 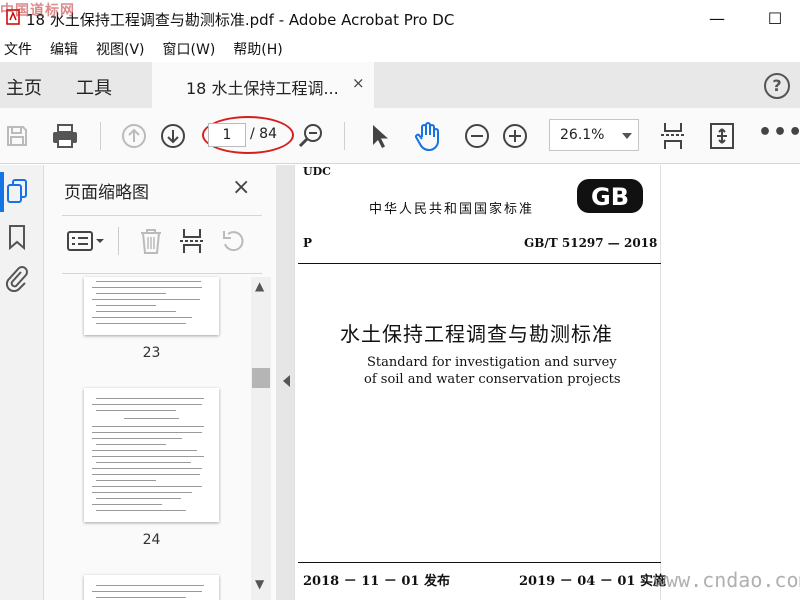 I want to click on chevron-down-icon, so click(x=627, y=136).